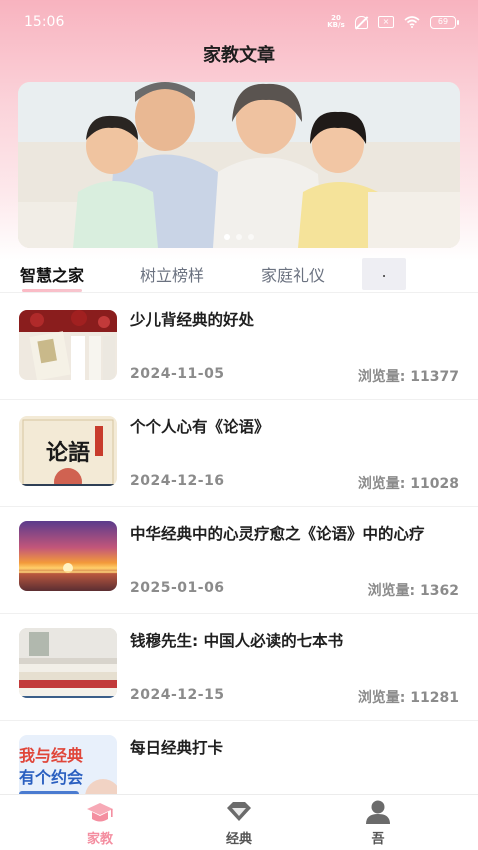  I want to click on article-thumbnail: 论語, so click(68, 451).